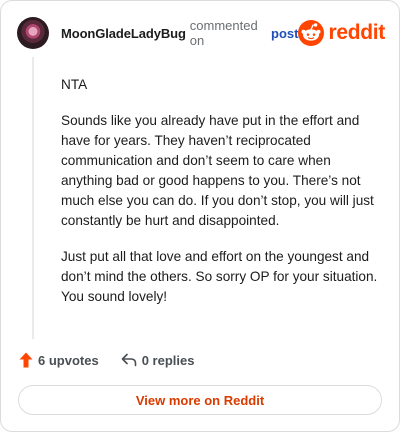 The width and height of the screenshot is (400, 432). What do you see at coordinates (356, 32) in the screenshot?
I see `reddit-wordmark: reddit` at bounding box center [356, 32].